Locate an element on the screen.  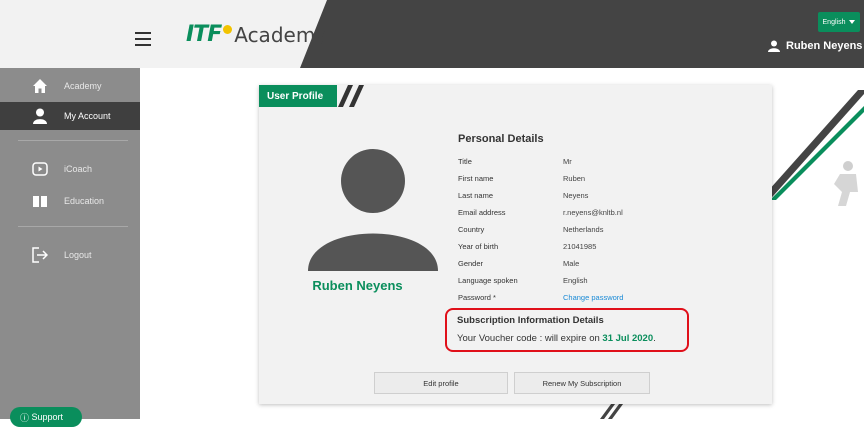
renew-subscription-button: Renew My Subscription is located at coordinates (582, 383).